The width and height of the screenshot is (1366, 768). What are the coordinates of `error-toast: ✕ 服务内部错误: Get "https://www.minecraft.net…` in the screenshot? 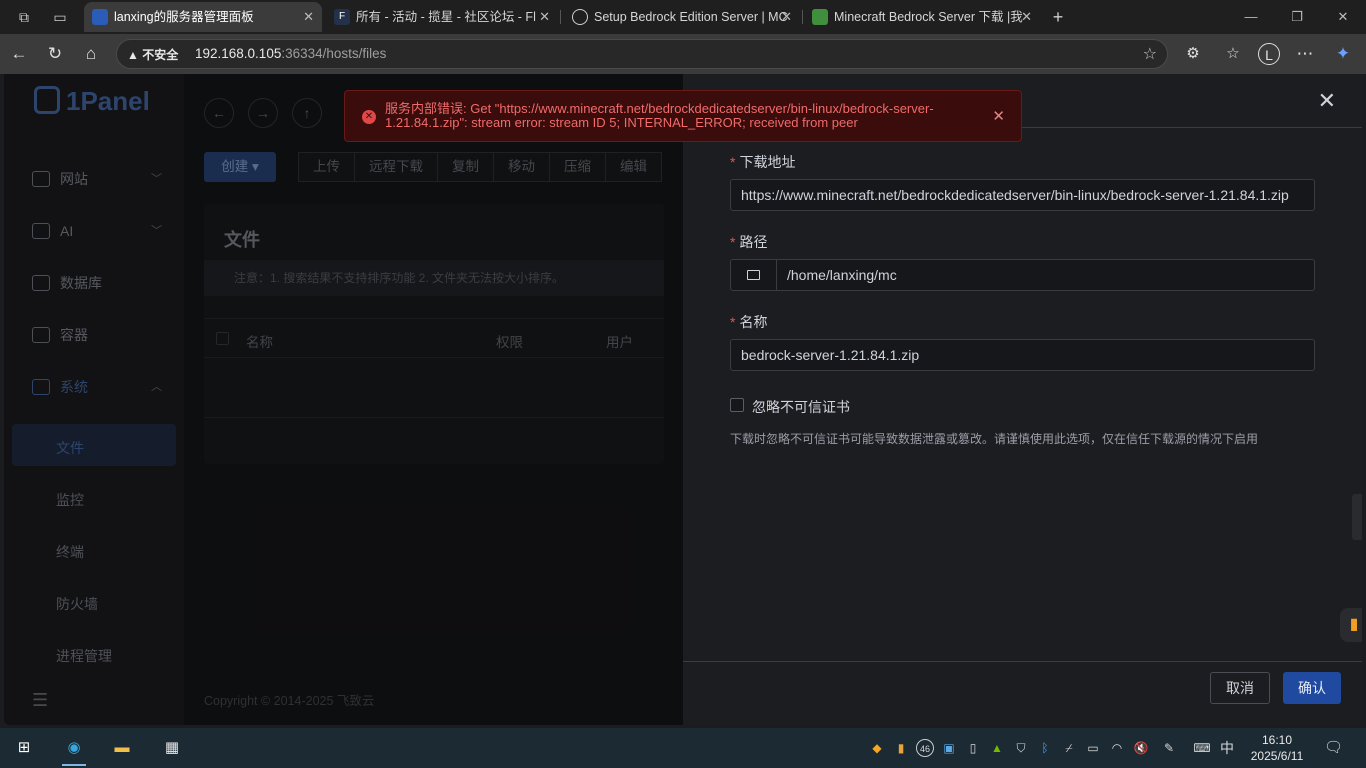 It's located at (683, 116).